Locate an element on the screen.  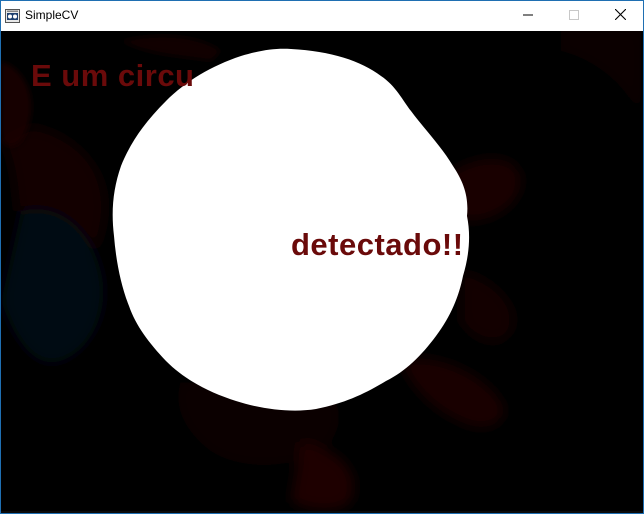
caption-top: E um circu is located at coordinates (113, 75).